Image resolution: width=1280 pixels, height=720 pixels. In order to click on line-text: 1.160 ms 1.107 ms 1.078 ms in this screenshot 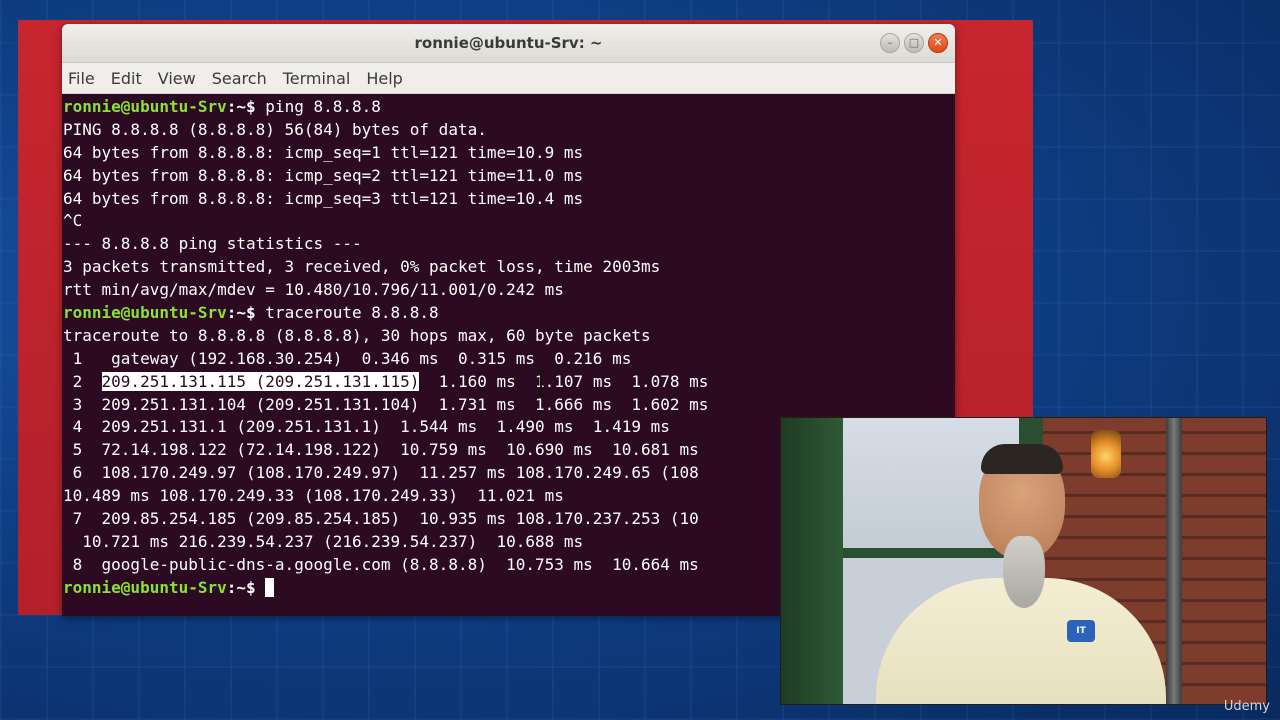, I will do `click(564, 381)`.